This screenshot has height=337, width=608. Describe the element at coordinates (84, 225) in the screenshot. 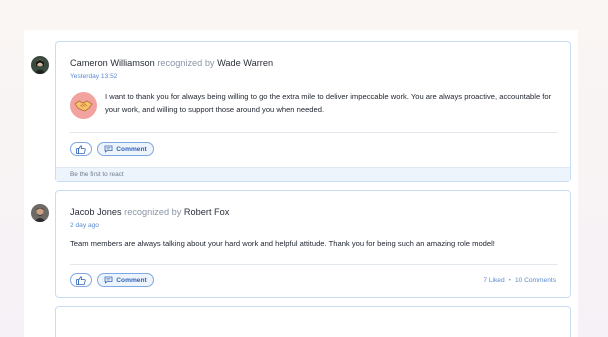

I see `post-timestamp: 2 day ago` at that location.